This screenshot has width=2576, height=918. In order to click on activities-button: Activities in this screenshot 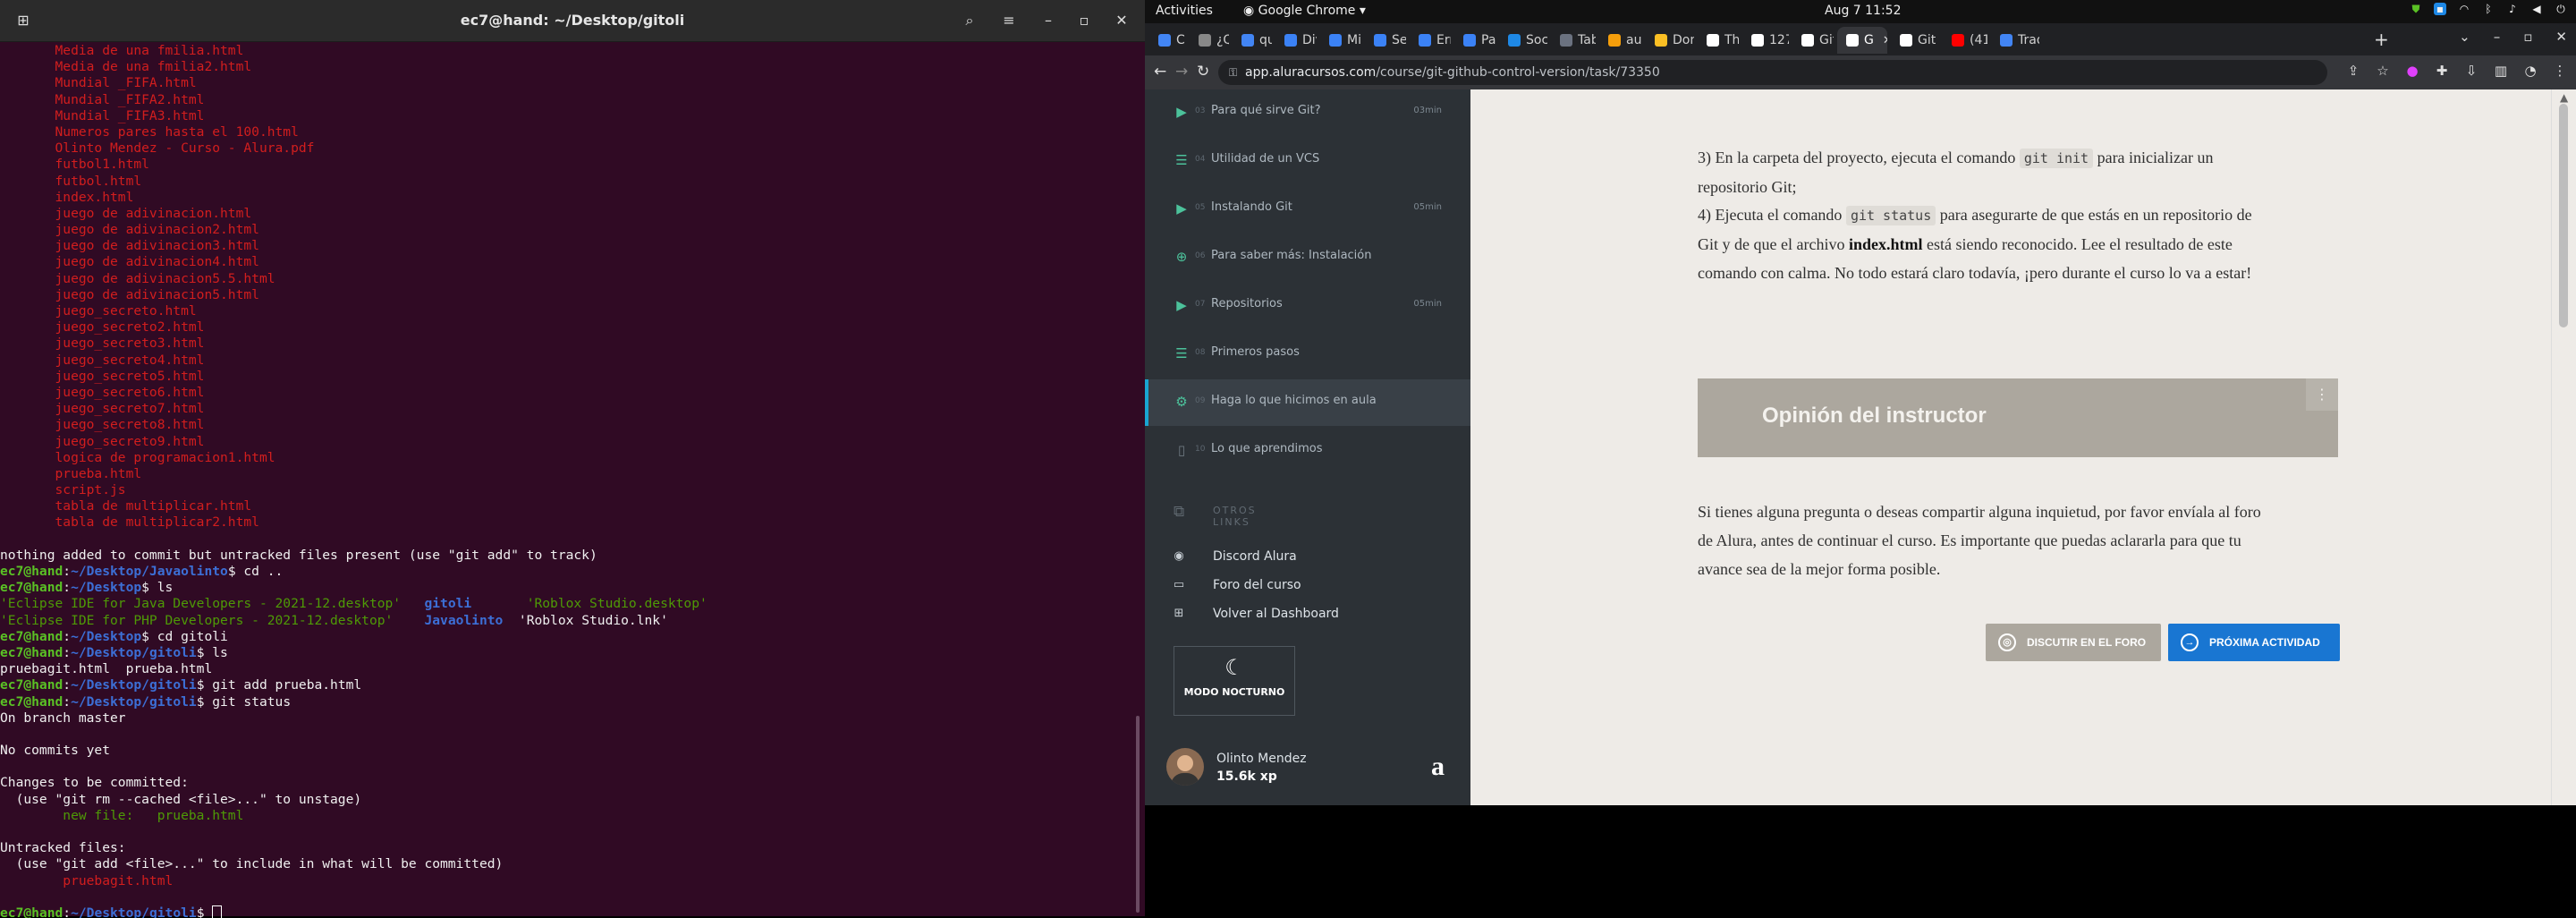, I will do `click(1184, 11)`.